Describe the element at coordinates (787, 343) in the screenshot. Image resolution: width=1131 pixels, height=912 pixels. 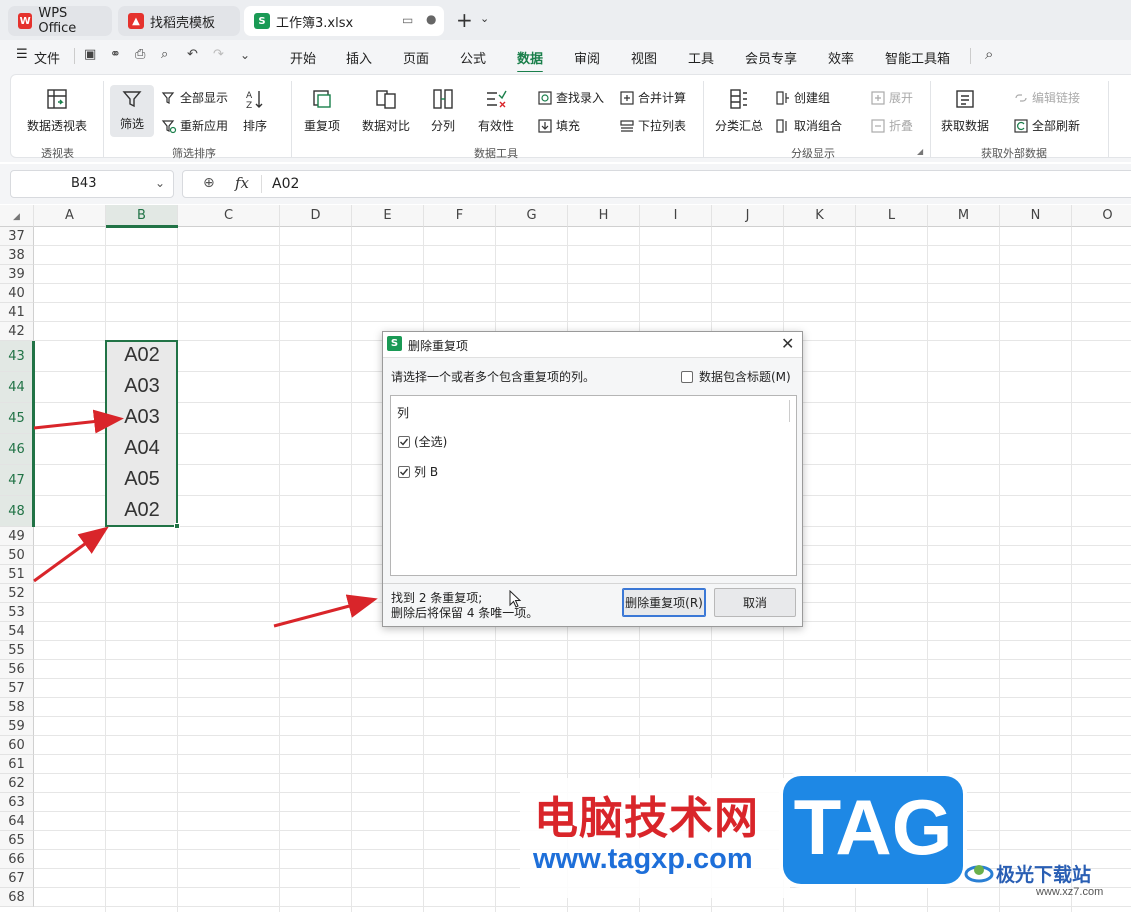
I see `close-icon: ✕` at that location.